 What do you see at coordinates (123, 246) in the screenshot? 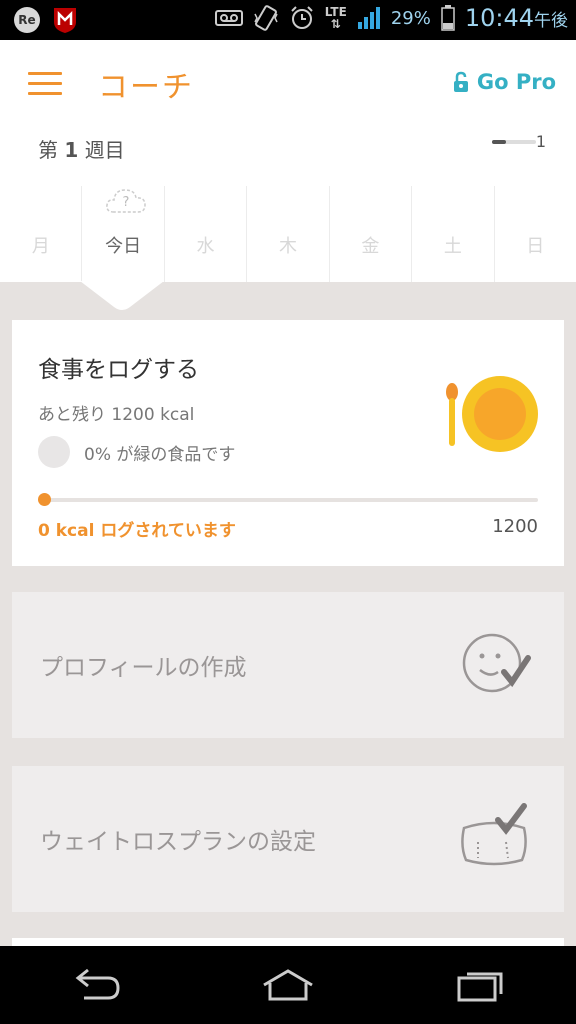
I see `day-label: 今日` at bounding box center [123, 246].